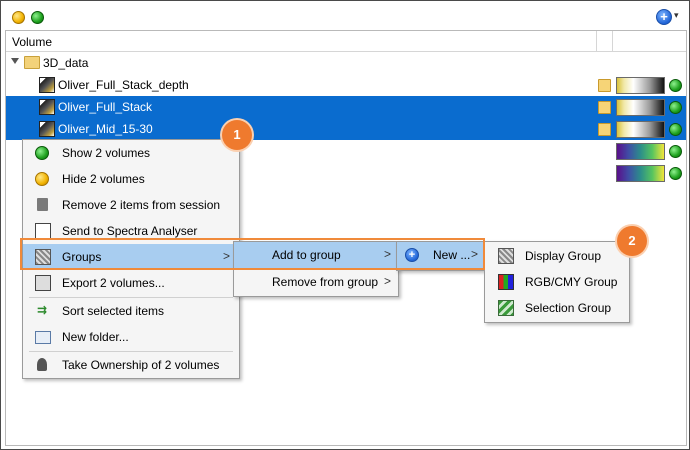  What do you see at coordinates (113, 311) in the screenshot?
I see `menu-item-label: Sort selected items` at bounding box center [113, 311].